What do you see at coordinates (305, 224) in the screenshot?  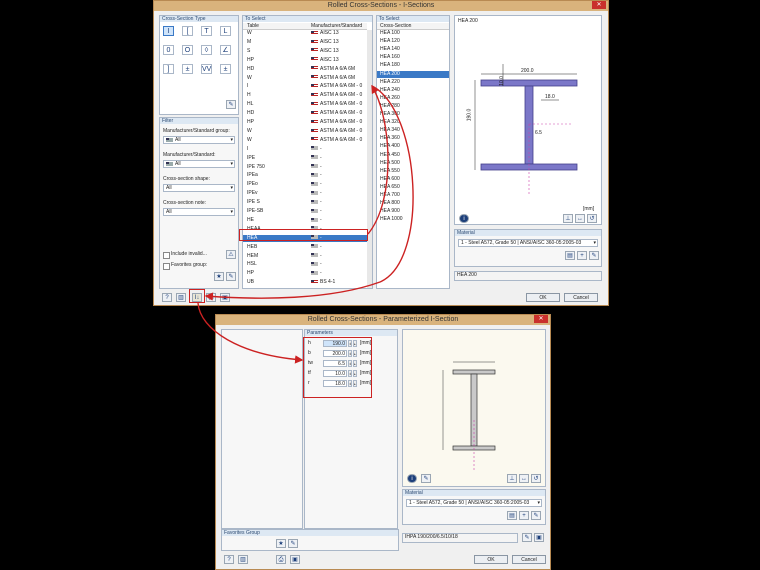 I see `annotation-arrows` at bounding box center [305, 224].